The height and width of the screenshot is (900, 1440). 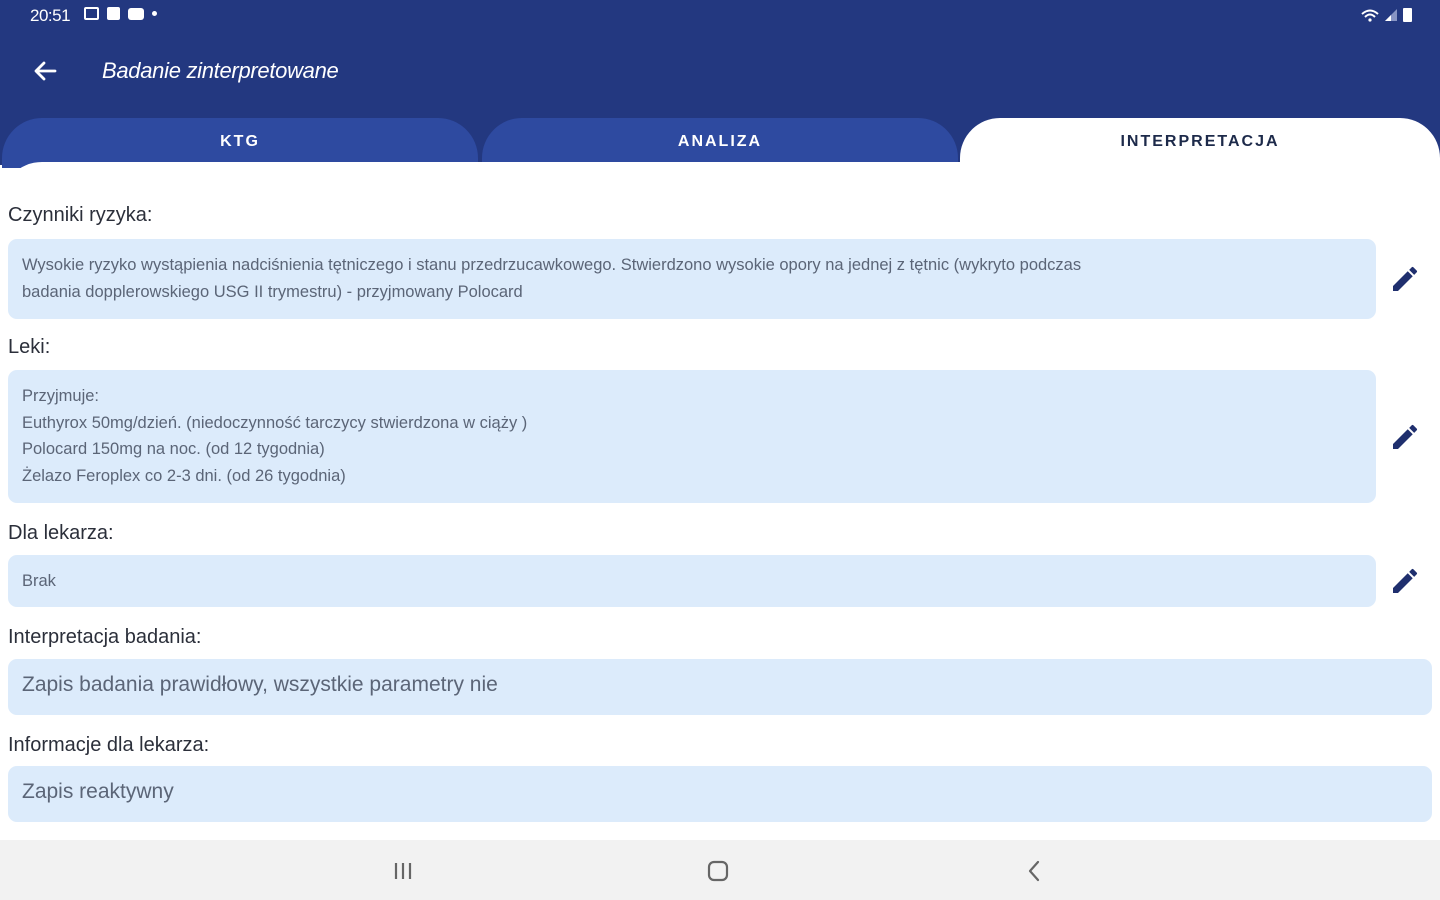 What do you see at coordinates (720, 794) in the screenshot?
I see `doctor-info-field: Zapis reaktywny` at bounding box center [720, 794].